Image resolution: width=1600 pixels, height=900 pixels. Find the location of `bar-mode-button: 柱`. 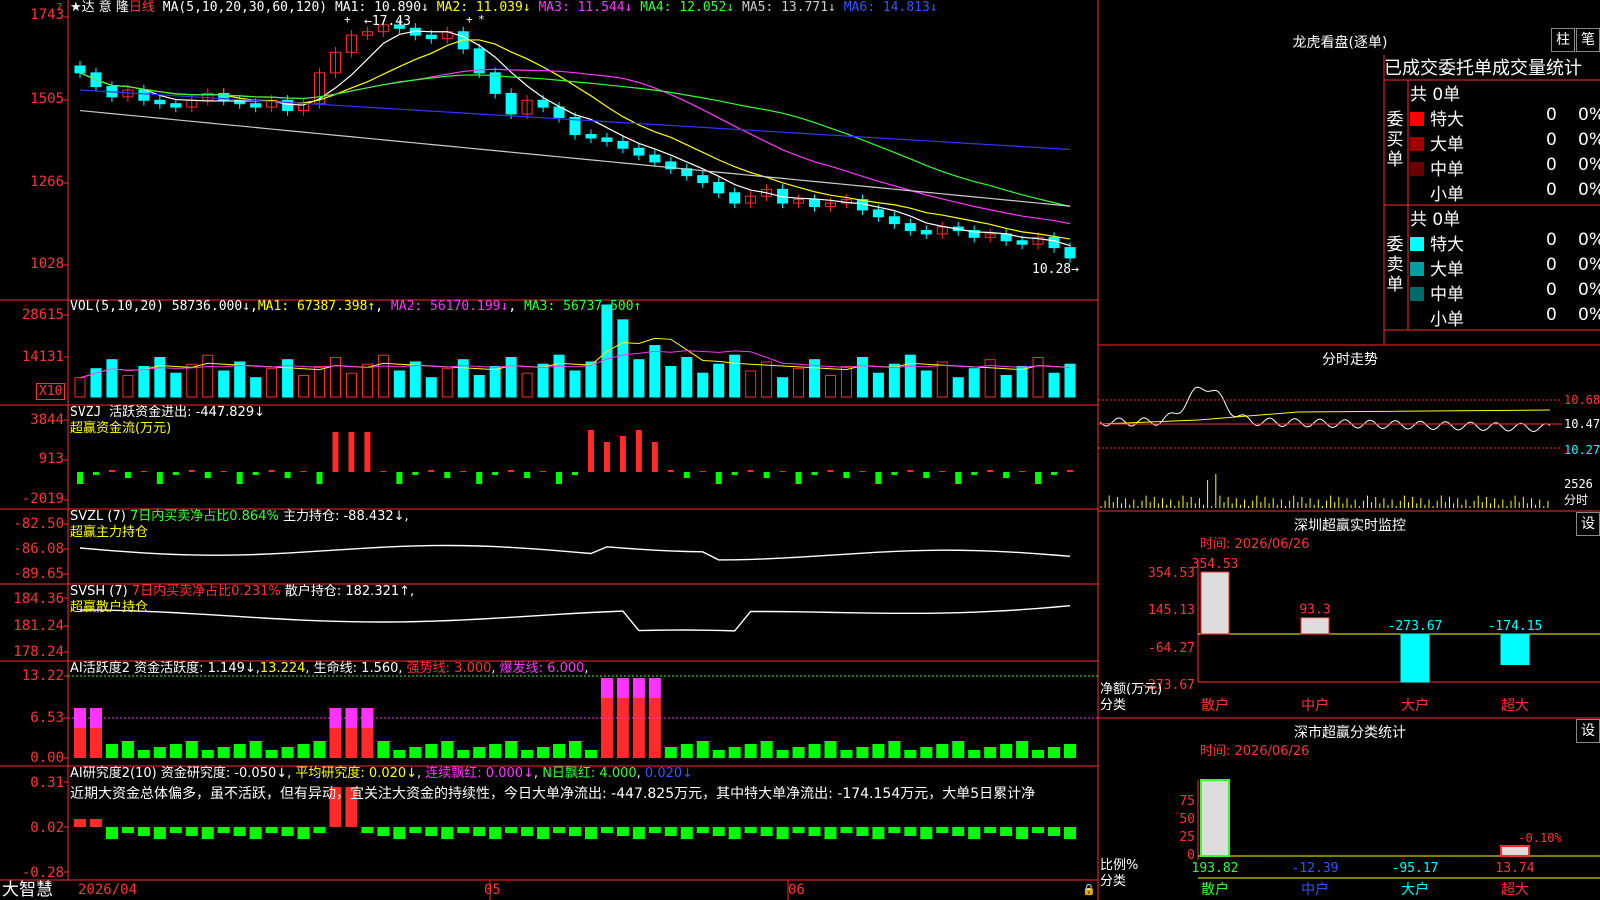

bar-mode-button: 柱 is located at coordinates (1563, 40).